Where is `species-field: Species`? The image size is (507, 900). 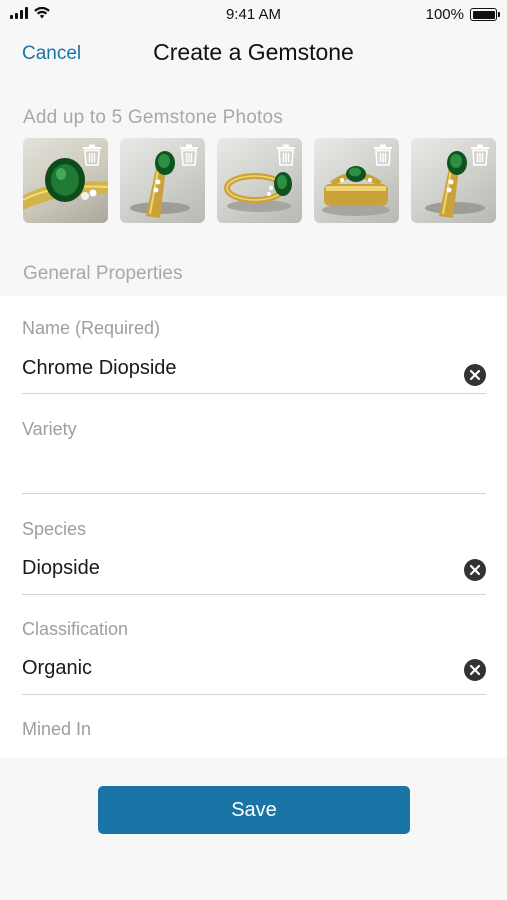 species-field: Species is located at coordinates (254, 558).